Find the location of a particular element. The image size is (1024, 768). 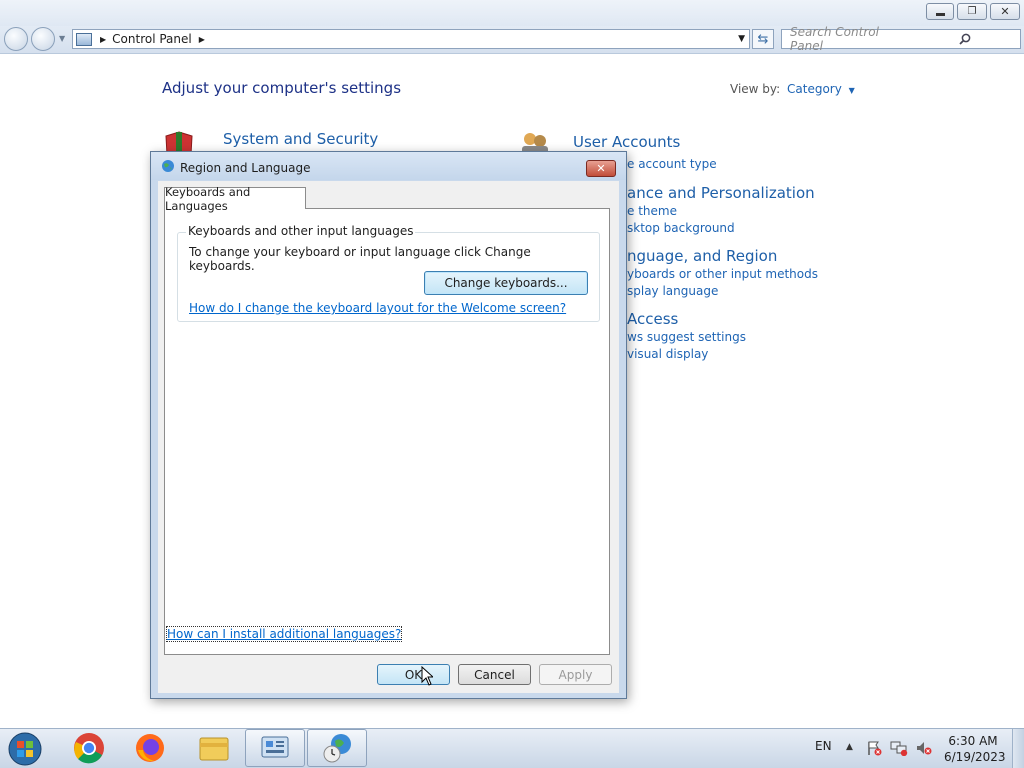

group-label: Keyboards and other input languages is located at coordinates (301, 231).